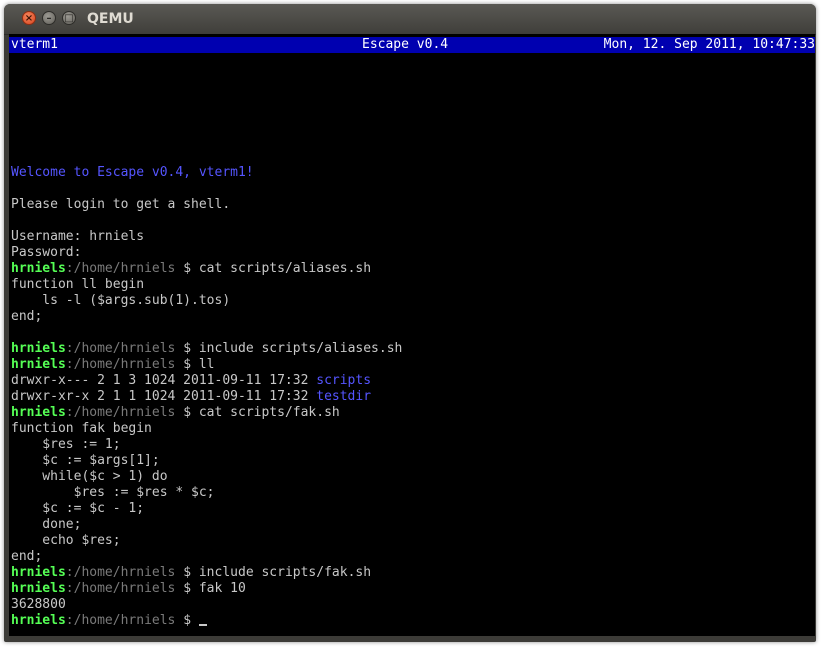 The height and width of the screenshot is (649, 826). What do you see at coordinates (69, 18) in the screenshot?
I see `maximize-window-icon: □` at bounding box center [69, 18].